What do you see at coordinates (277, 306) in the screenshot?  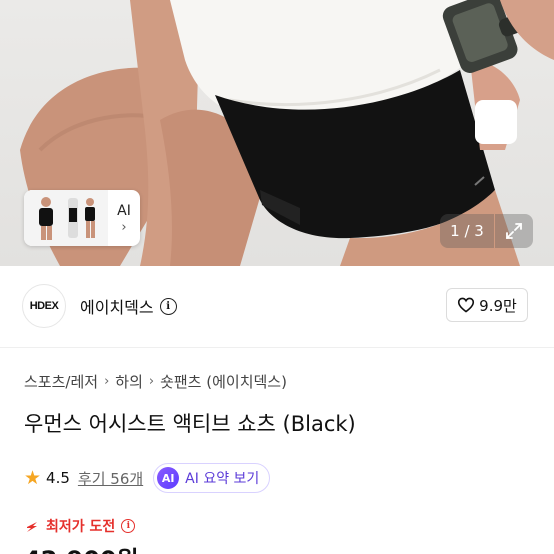 I see `brand-row: HDEX 에이치덱스 i 9.9만` at bounding box center [277, 306].